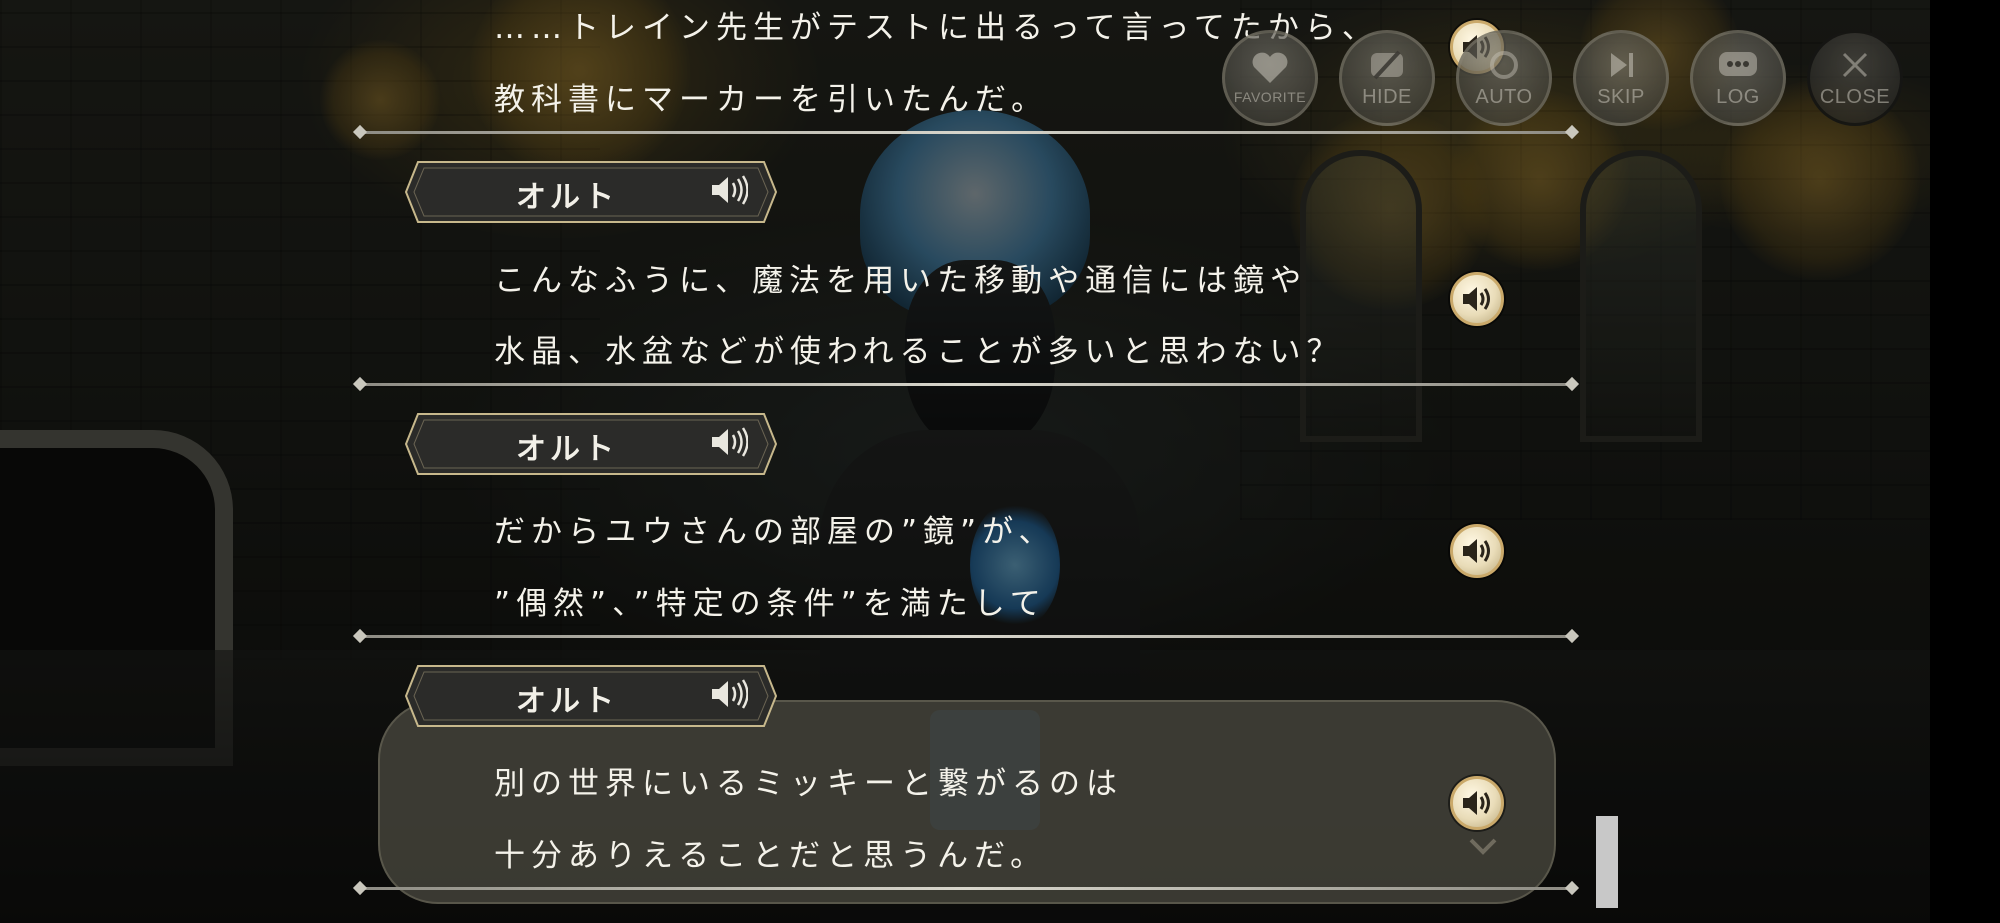  I want to click on log-line: こんなふうに、魔法を用いた移動や通信には鏡や, so click(901, 281).